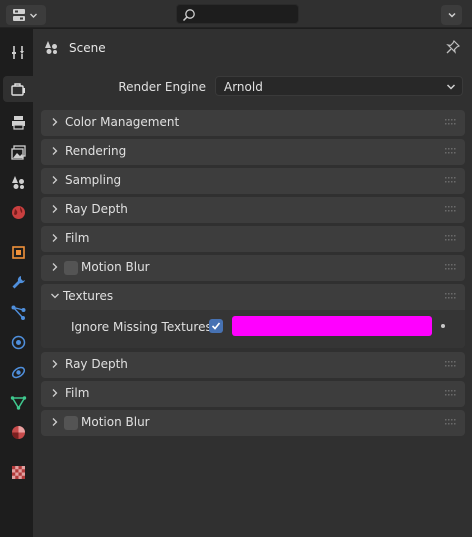 This screenshot has height=537, width=472. I want to click on view-layer-tab, so click(18, 152).